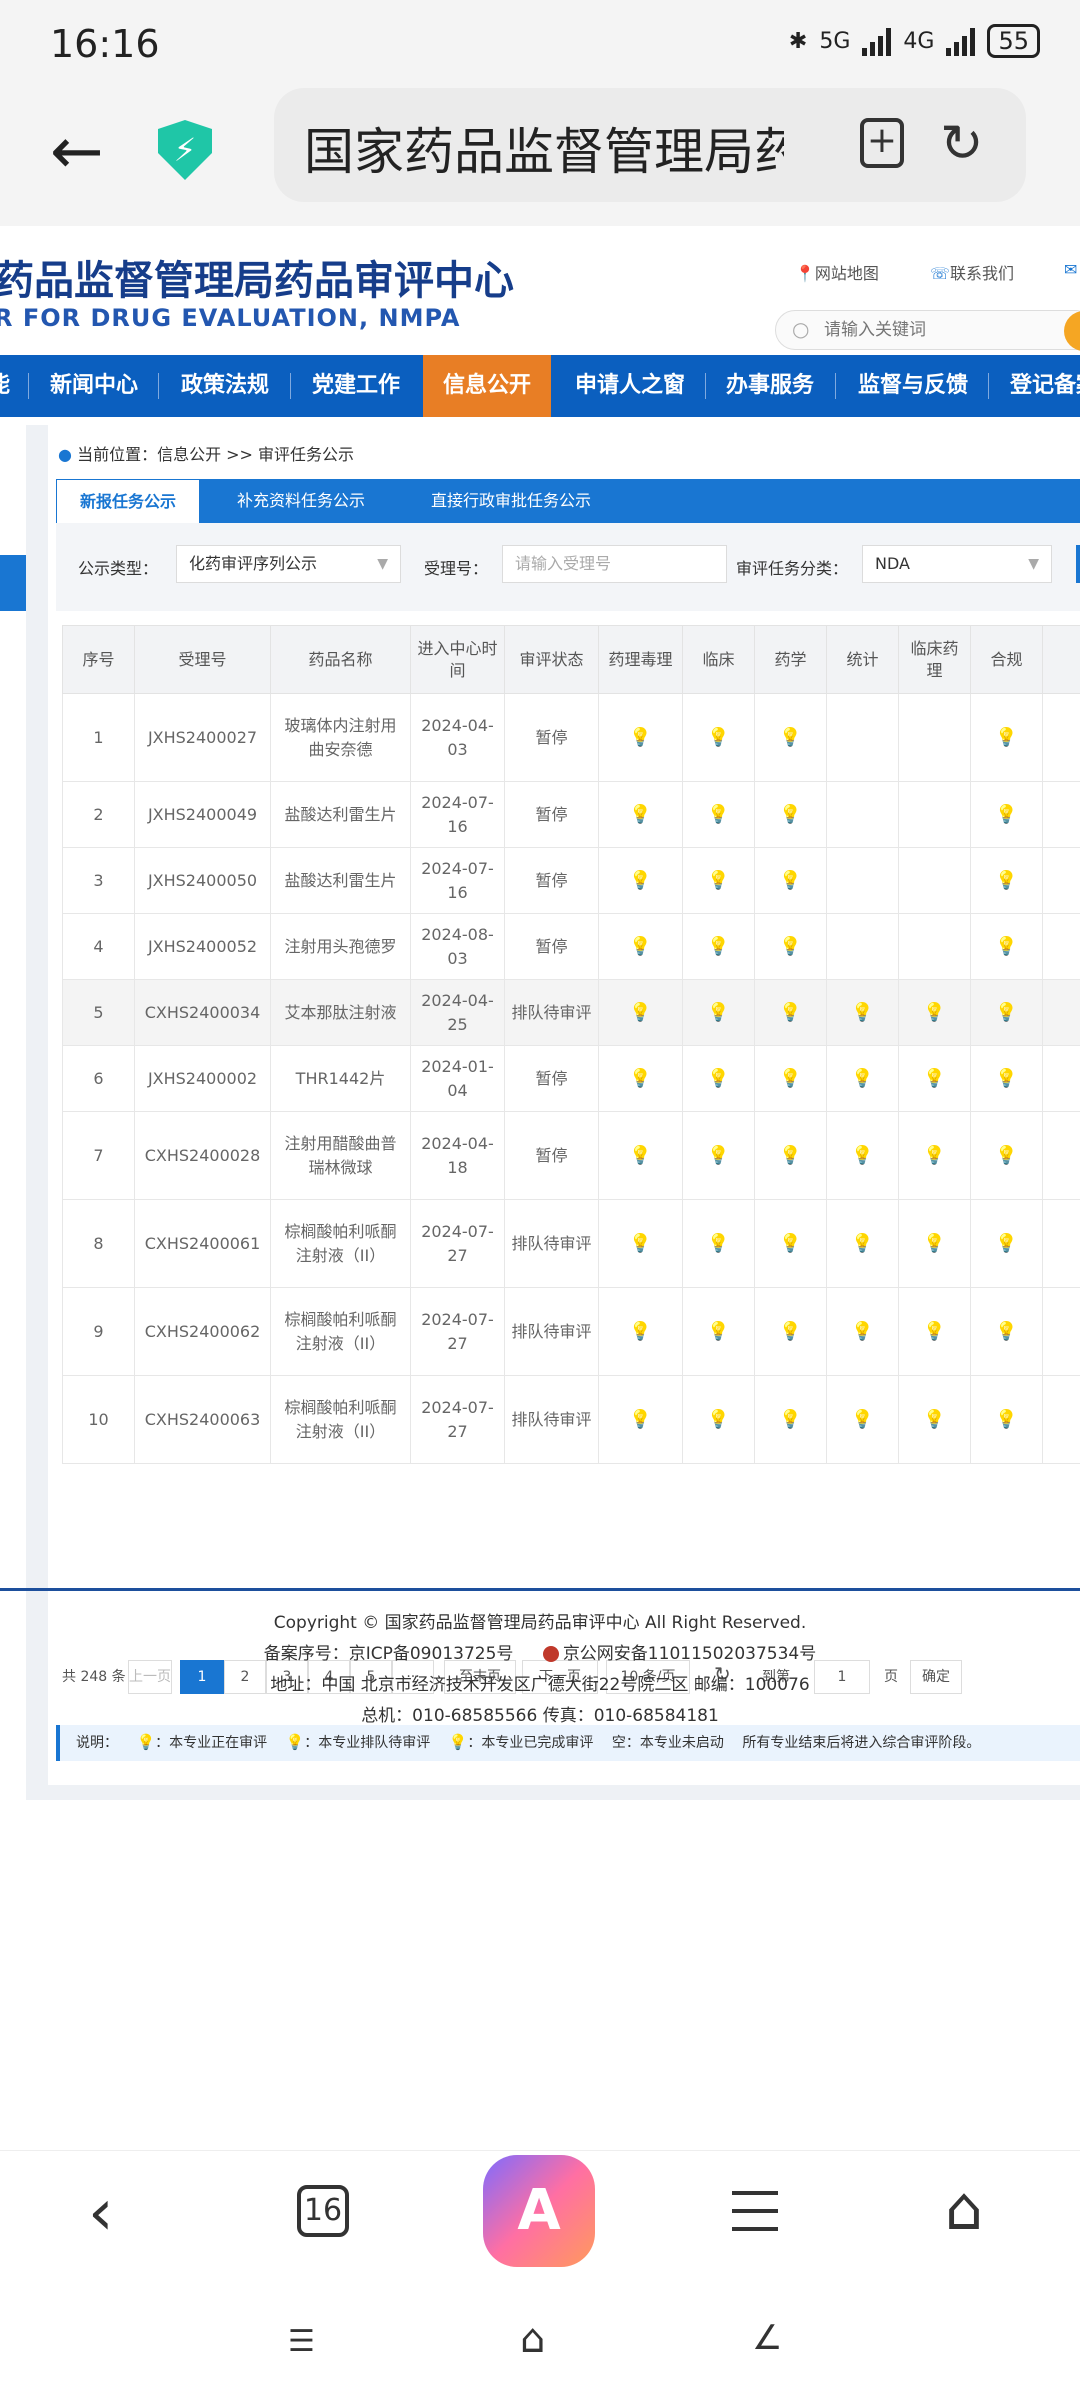  I want to click on nav-item-party: 党建工作, so click(356, 386).